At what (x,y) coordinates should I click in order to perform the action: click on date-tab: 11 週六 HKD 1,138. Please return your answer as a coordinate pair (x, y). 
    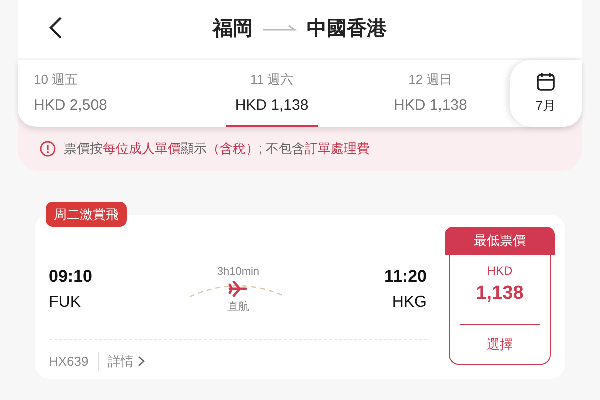
    Looking at the image, I should click on (272, 93).